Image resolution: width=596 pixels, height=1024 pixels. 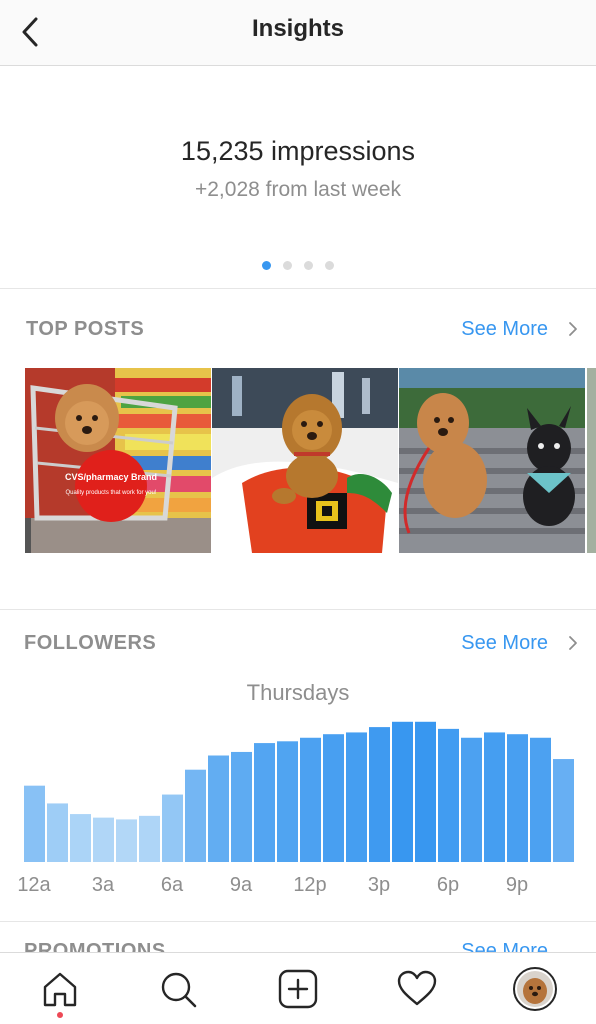 I want to click on home-icon, so click(x=60, y=989).